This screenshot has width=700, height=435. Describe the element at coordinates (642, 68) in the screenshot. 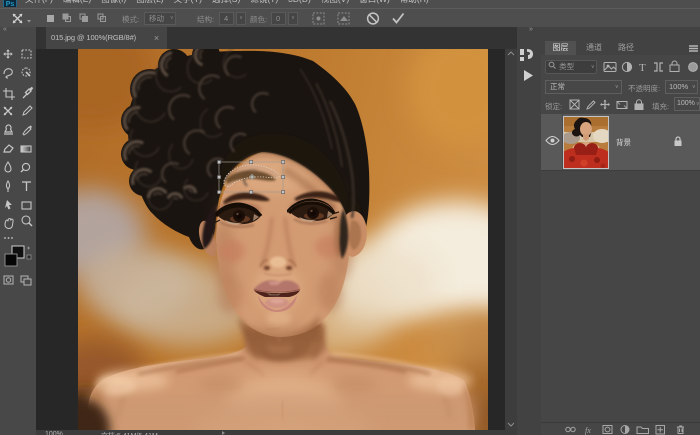

I see `svg-text: T` at that location.